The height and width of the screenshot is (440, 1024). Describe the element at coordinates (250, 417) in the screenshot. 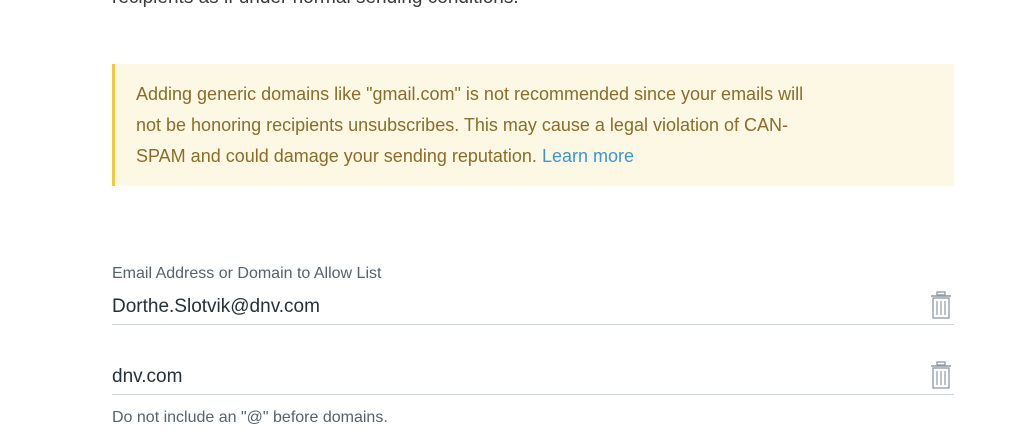

I see `domain-helper-text: Do not include an "@" before domains.` at that location.